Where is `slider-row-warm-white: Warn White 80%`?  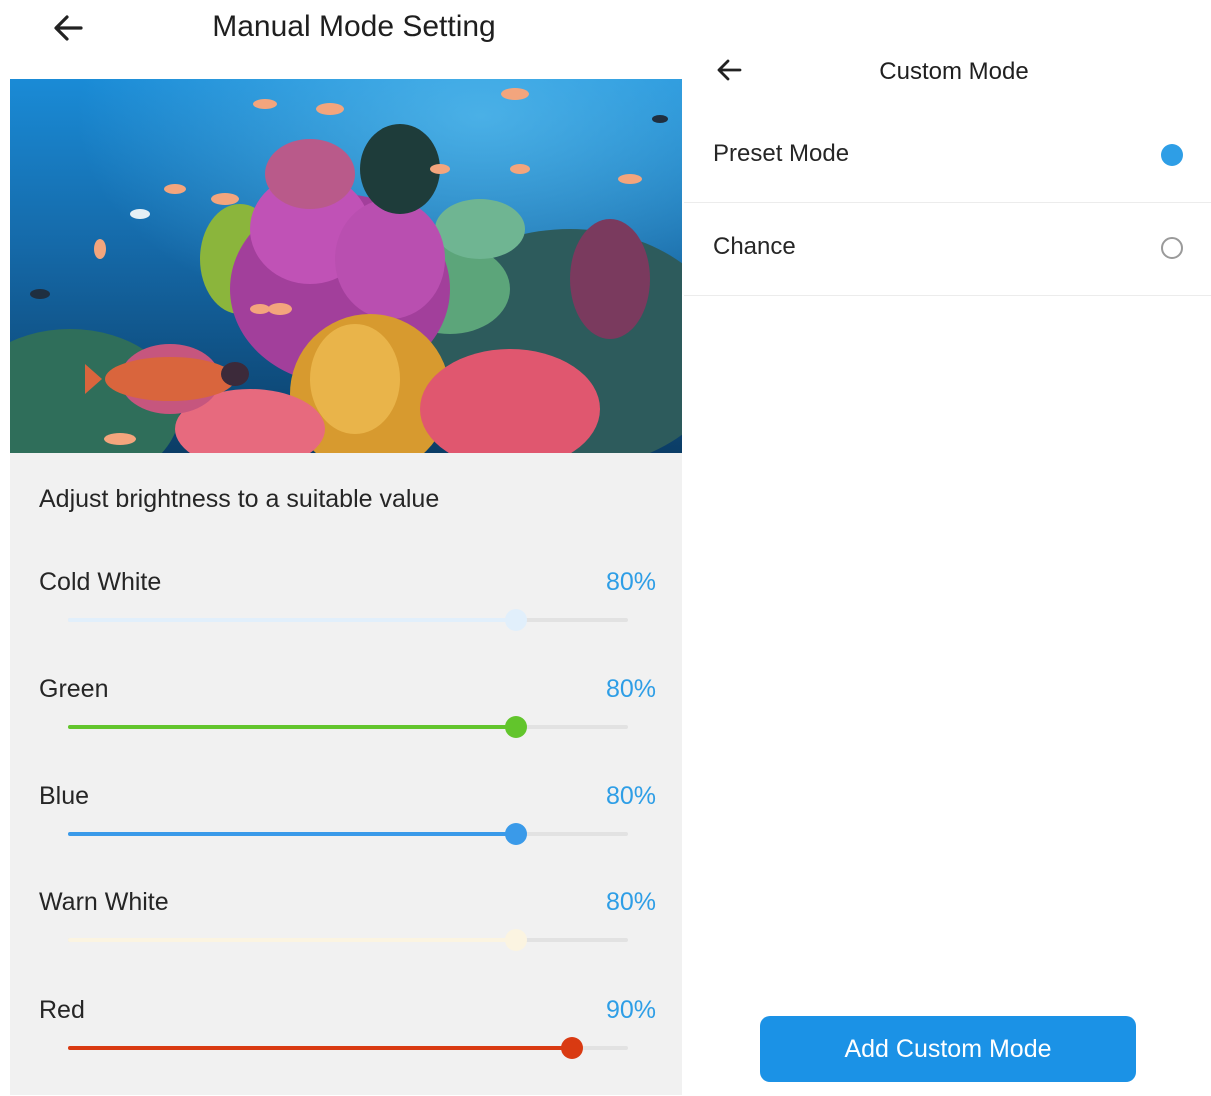
slider-row-warm-white: Warn White 80% is located at coordinates (346, 938).